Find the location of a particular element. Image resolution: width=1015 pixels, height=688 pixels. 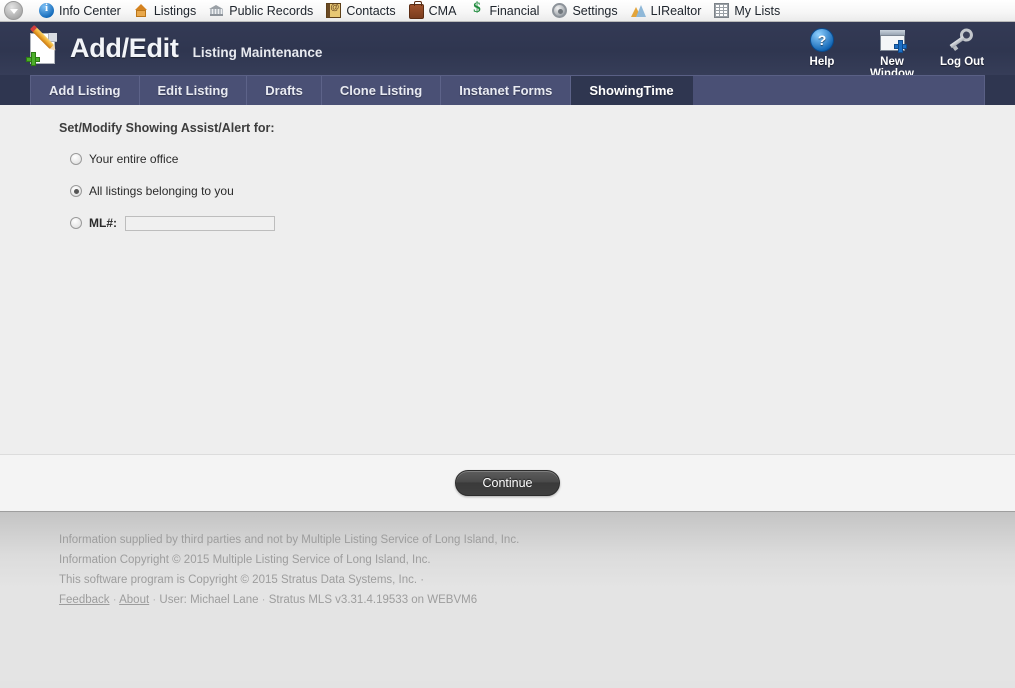

header-actions: Help New Window Log Out is located at coordinates (892, 52).